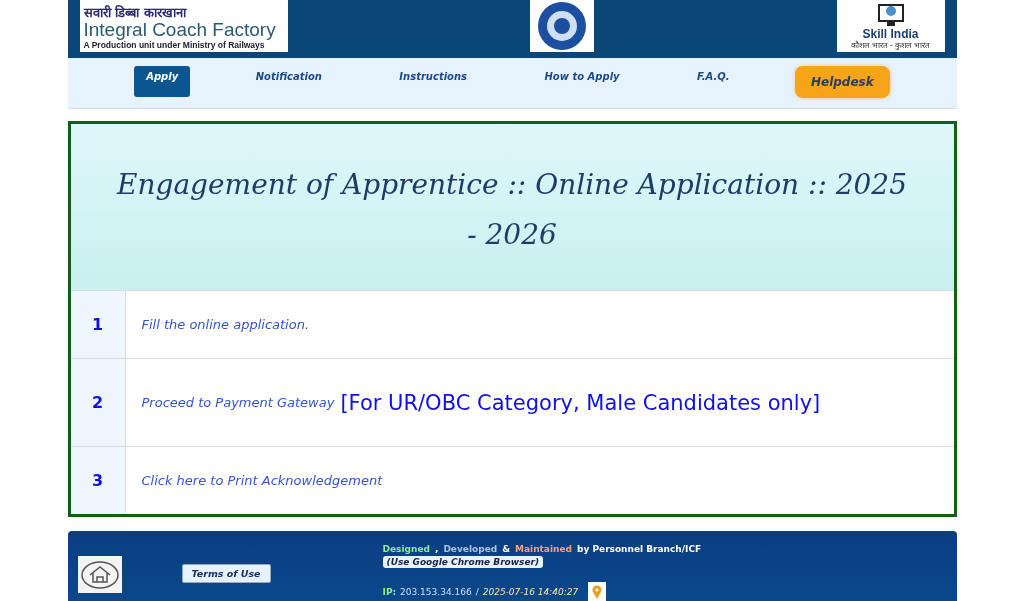 The height and width of the screenshot is (601, 1024). Describe the element at coordinates (470, 549) in the screenshot. I see `credit-text: Developed` at that location.